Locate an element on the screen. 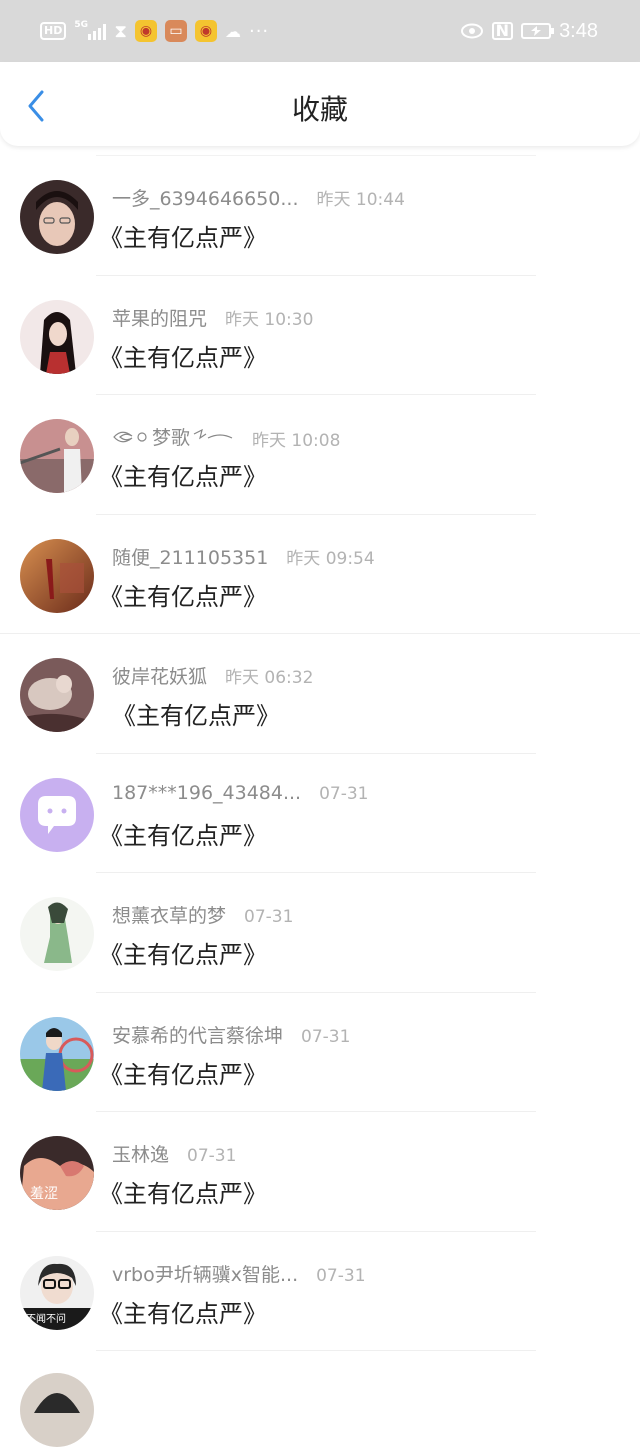 Image resolution: width=640 pixels, height=1447 pixels. battery-icon is located at coordinates (538, 31).